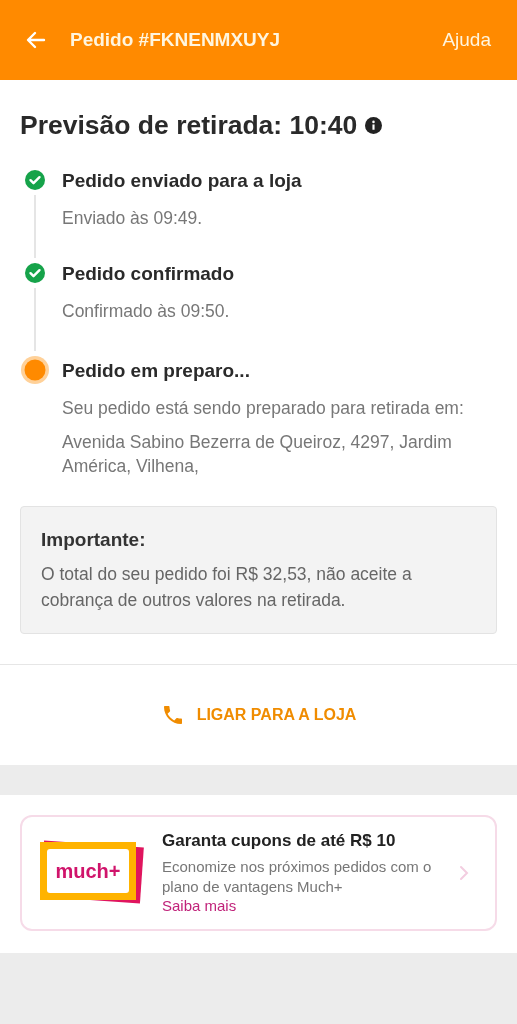 The height and width of the screenshot is (1024, 517). I want to click on step-detail: Avenida Sabino Bezerra de Queiroz, 4297, Jardim América, Vilhena,, so click(257, 454).